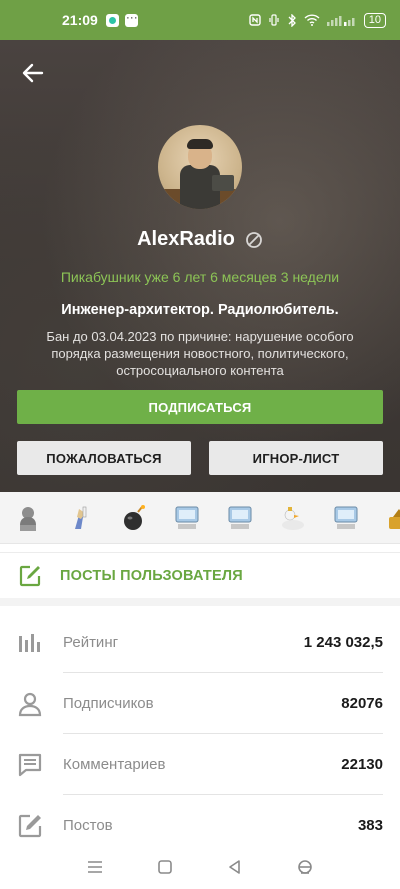 Image resolution: width=400 pixels, height=889 pixels. I want to click on stat-value: 1 243 032,5, so click(343, 642).